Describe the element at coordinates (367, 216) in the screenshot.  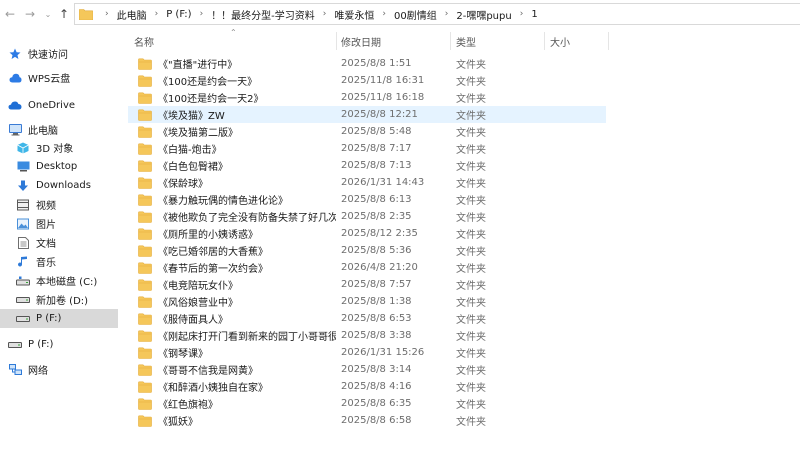
I see `file-row: 《被他欺负了完全没有防备失禁了好几次… 2025/8/8 2:35 文件夹` at that location.